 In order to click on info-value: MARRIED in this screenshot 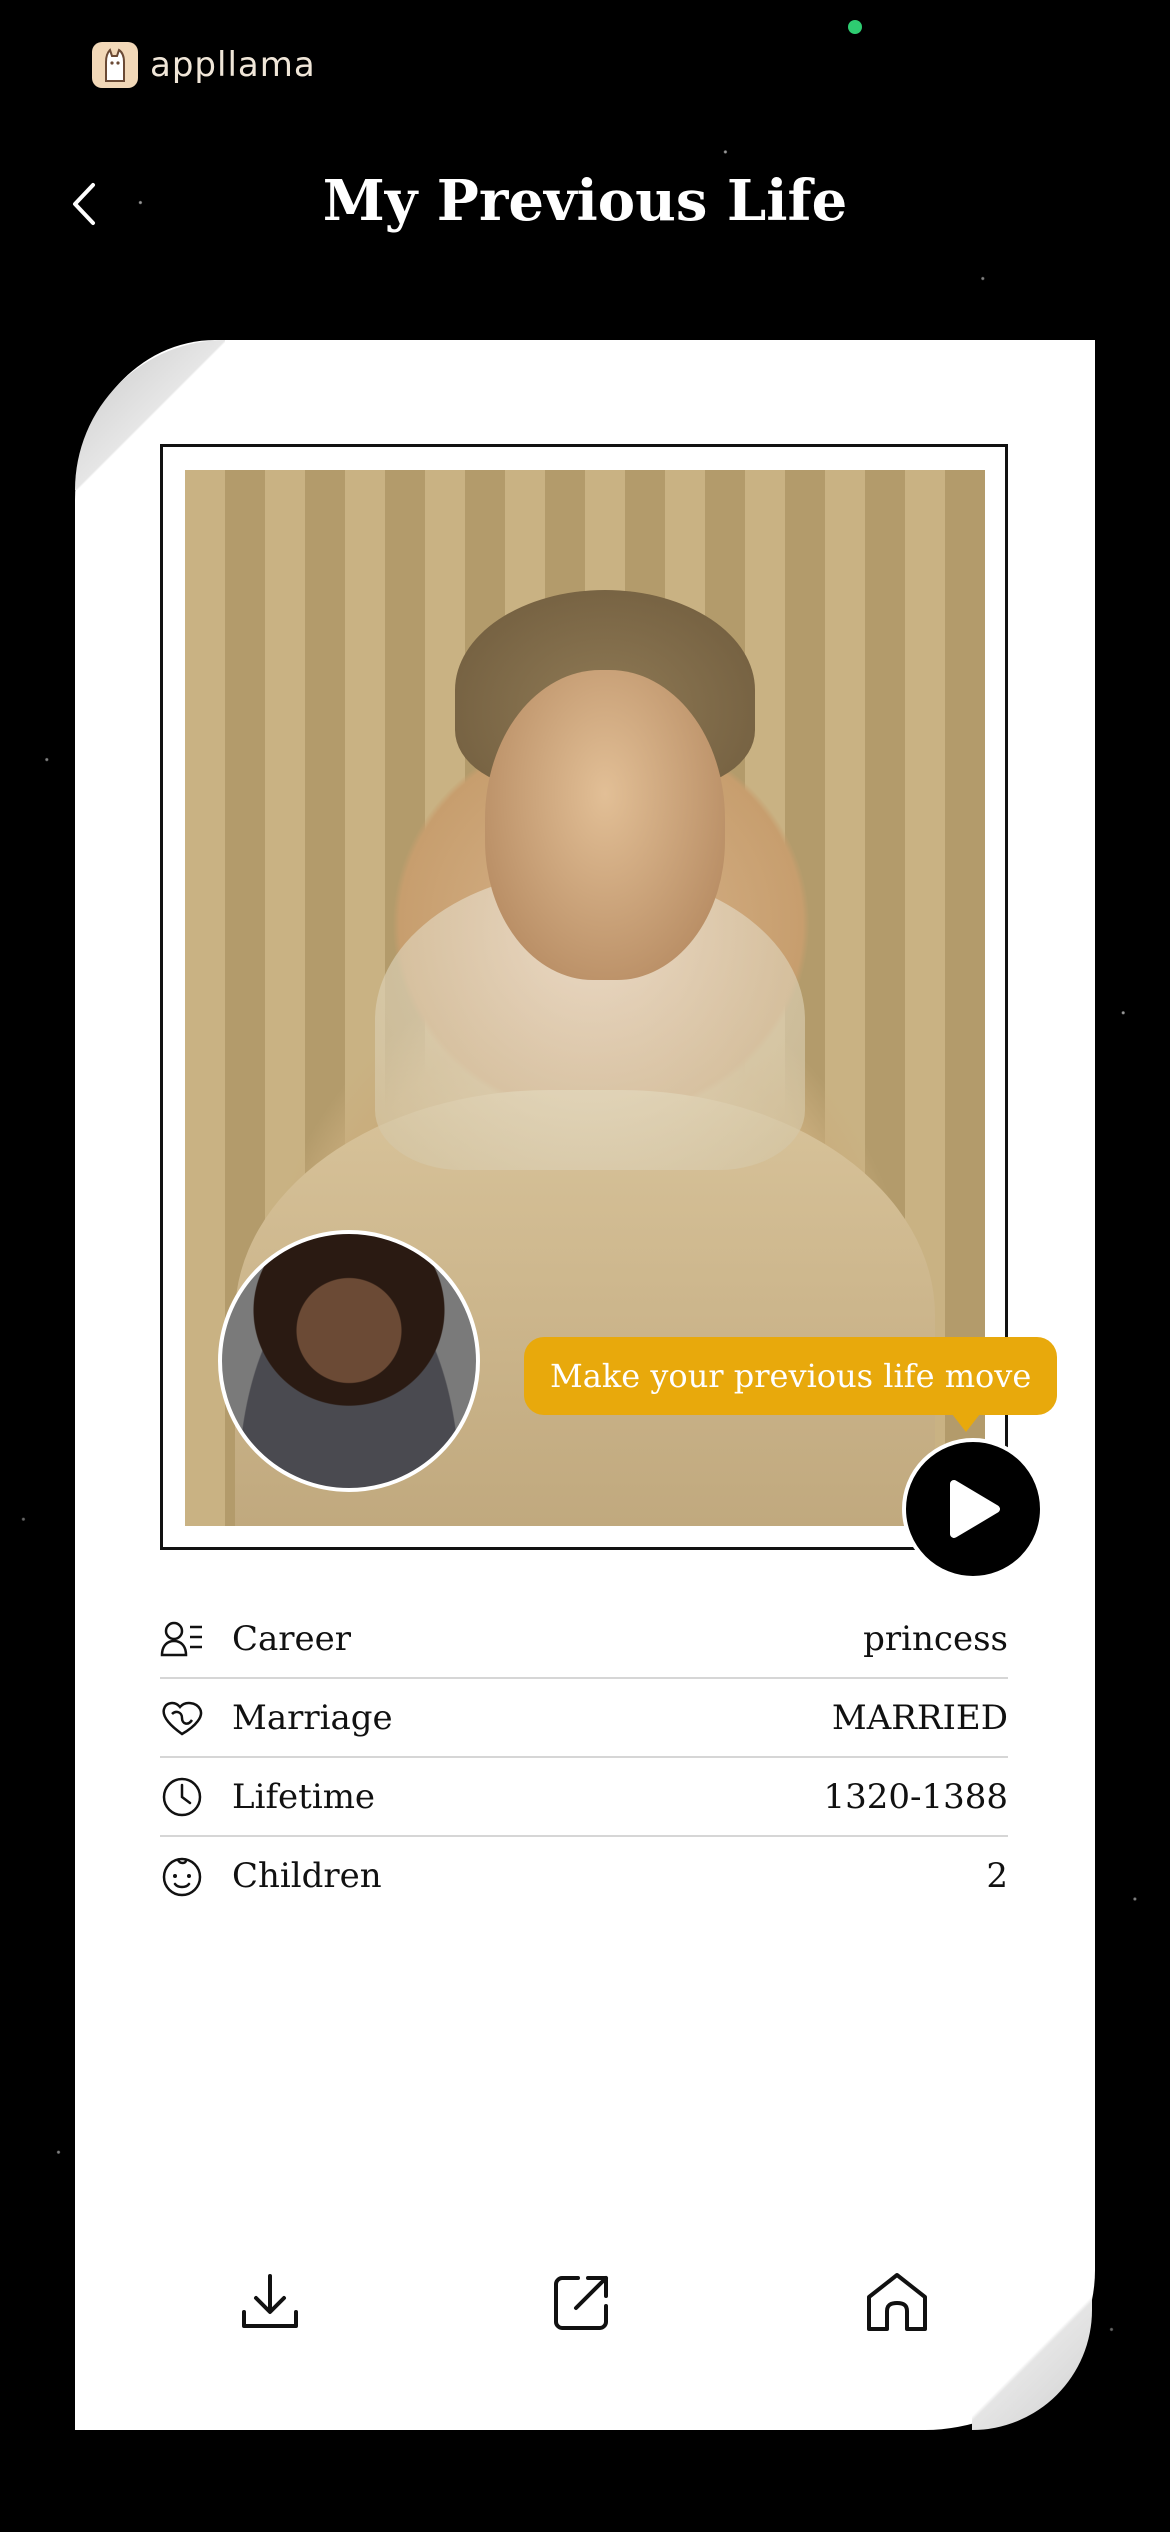, I will do `click(919, 1717)`.